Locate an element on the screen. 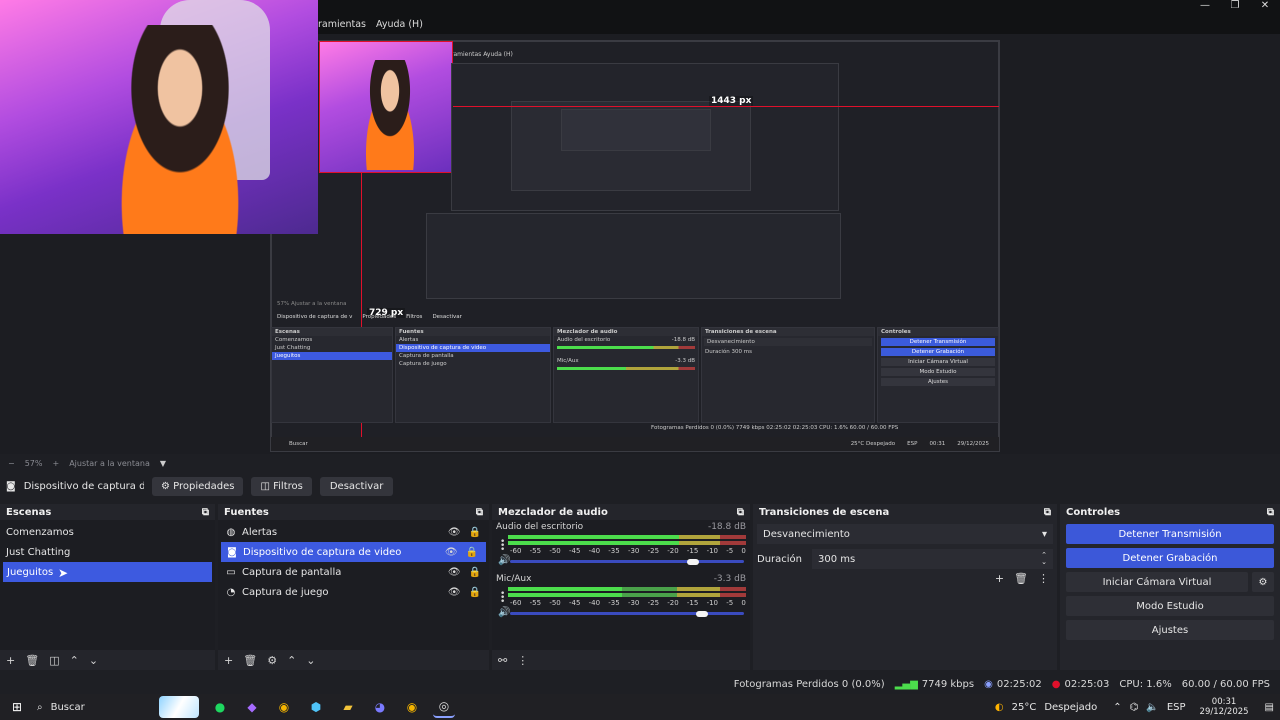 The width and height of the screenshot is (1280, 720). remove-scene-icon: 🗑 is located at coordinates (32, 660).